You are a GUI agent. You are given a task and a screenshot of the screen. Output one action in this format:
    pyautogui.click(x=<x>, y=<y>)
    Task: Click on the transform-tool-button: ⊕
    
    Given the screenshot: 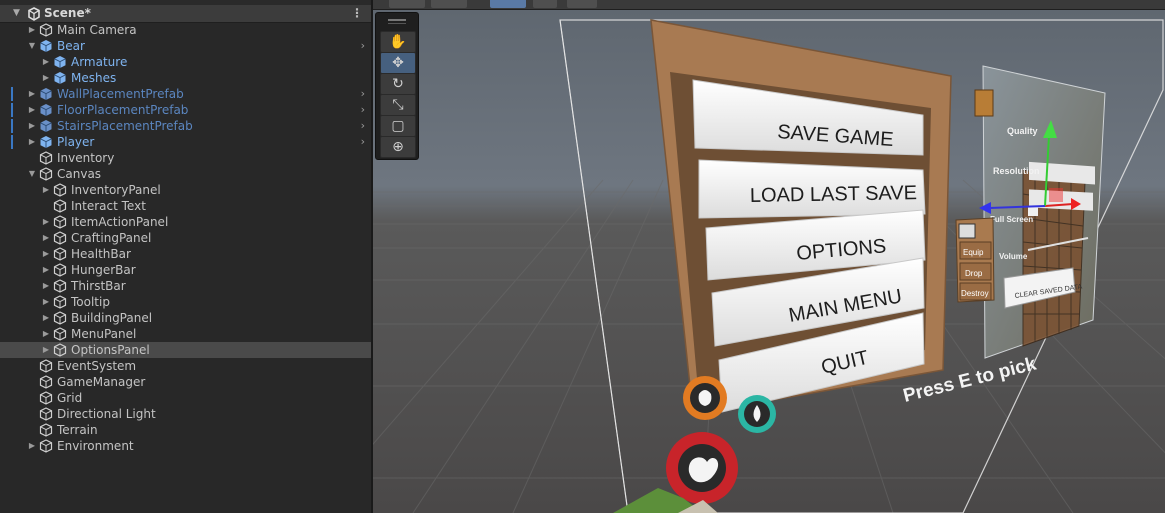 What is the action you would take?
    pyautogui.click(x=398, y=147)
    